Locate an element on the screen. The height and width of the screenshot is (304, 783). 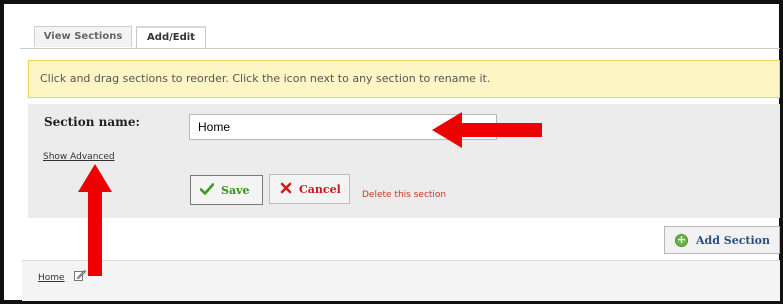
plus-circle-icon: + is located at coordinates (681, 239).